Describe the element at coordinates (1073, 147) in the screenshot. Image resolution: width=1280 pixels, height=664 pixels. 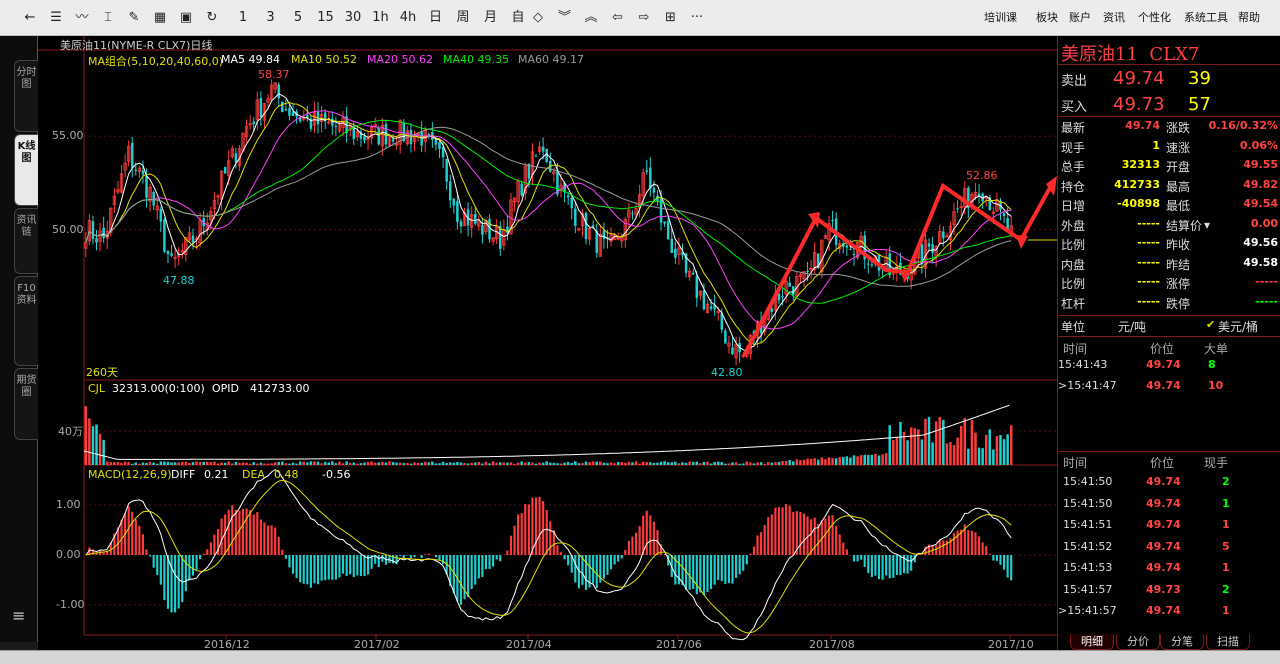
I see `stat-label: 现手` at that location.